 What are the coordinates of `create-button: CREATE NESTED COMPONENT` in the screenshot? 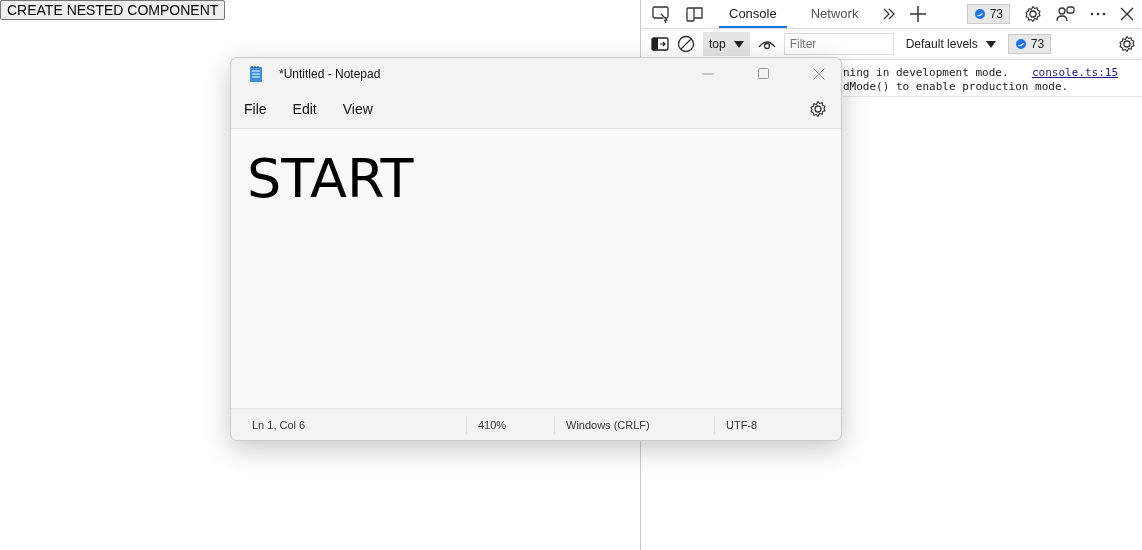 It's located at (113, 10).